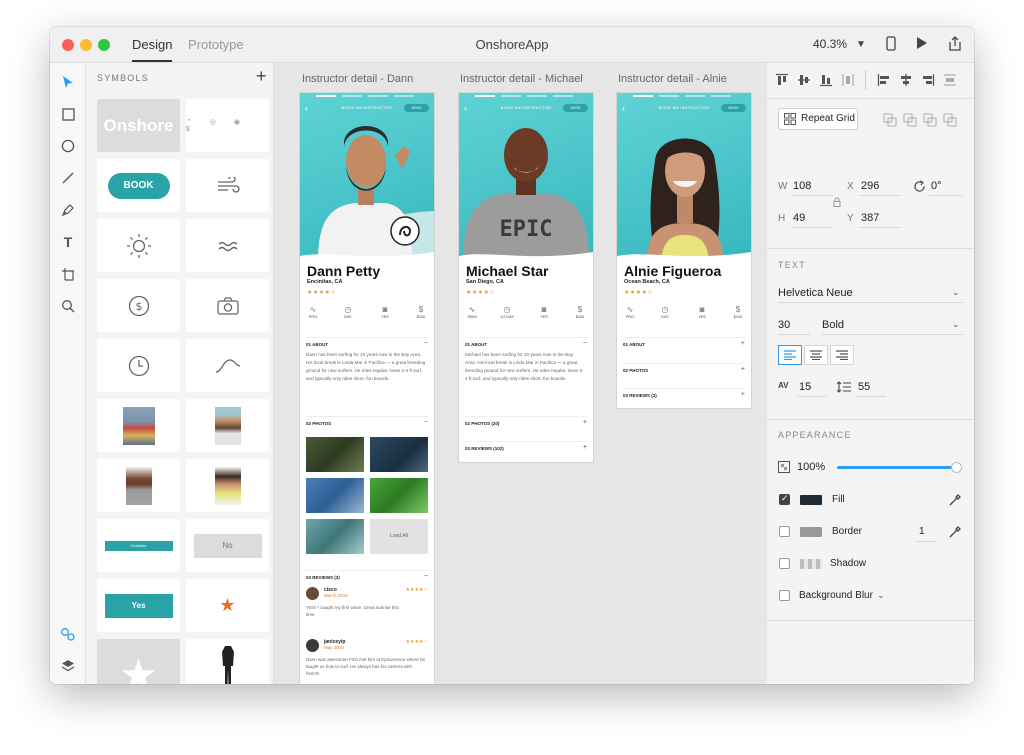  What do you see at coordinates (684, 393) in the screenshot?
I see `section-reviews: 03 REVIEWS (3) +` at bounding box center [684, 393].